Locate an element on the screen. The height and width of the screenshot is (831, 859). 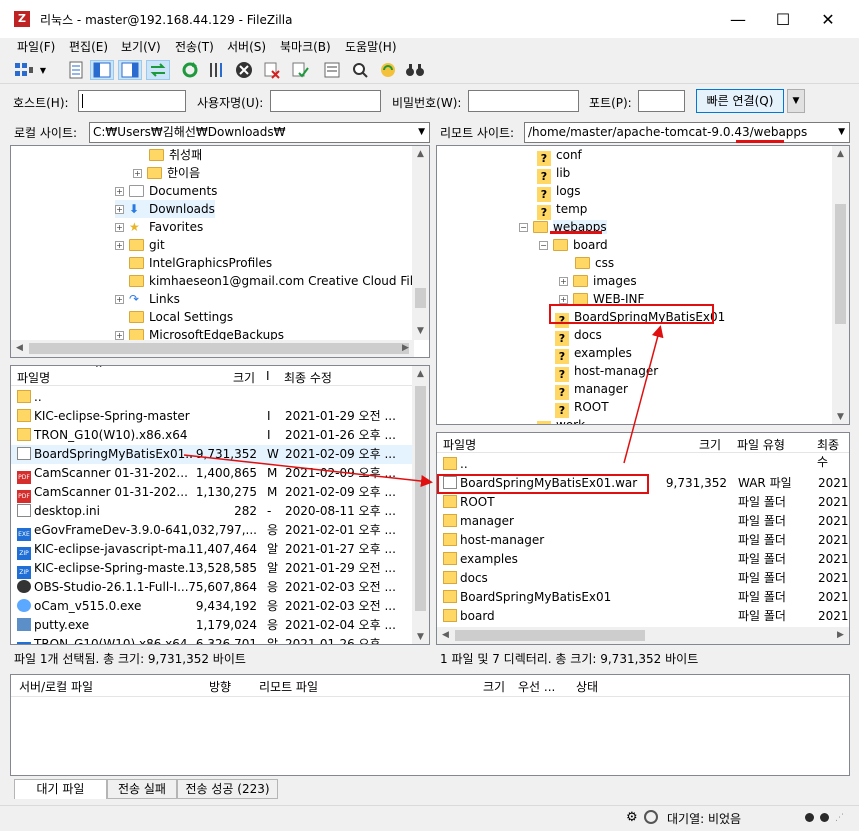
resize-grip-icon: ⋰ is located at coordinates (839, 818).